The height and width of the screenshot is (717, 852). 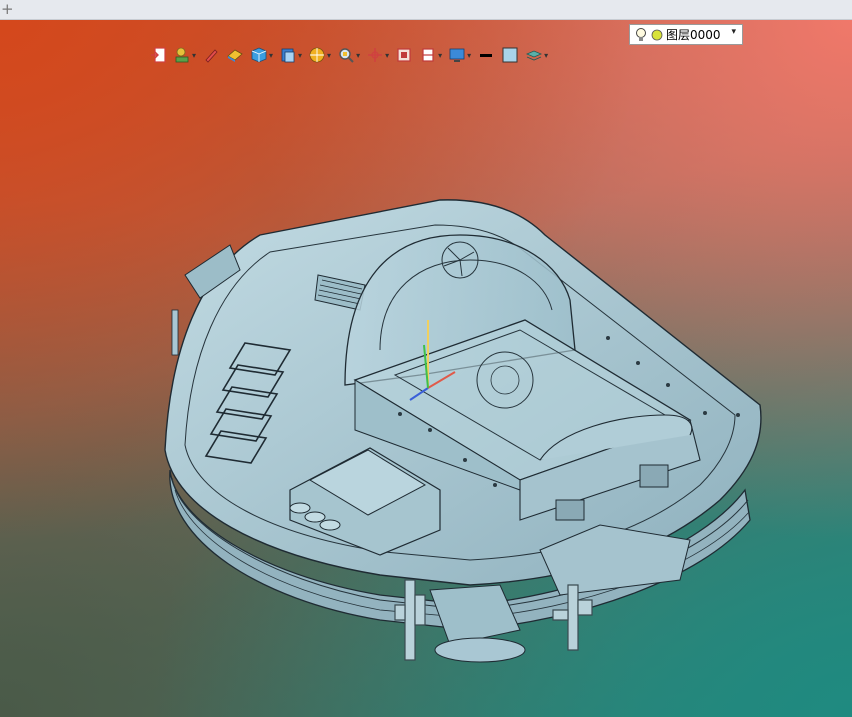 I want to click on eraser-button, so click(x=235, y=55).